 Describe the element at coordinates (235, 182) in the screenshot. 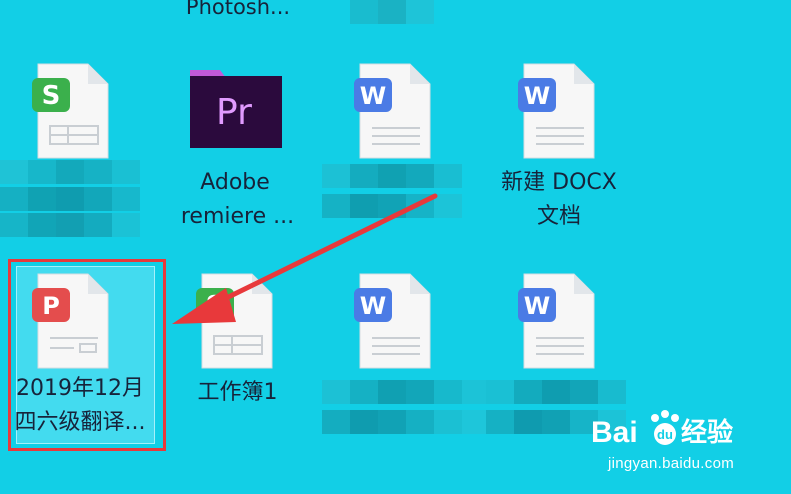

I see `desktop-icon-premiere-label-1: Adobe` at that location.